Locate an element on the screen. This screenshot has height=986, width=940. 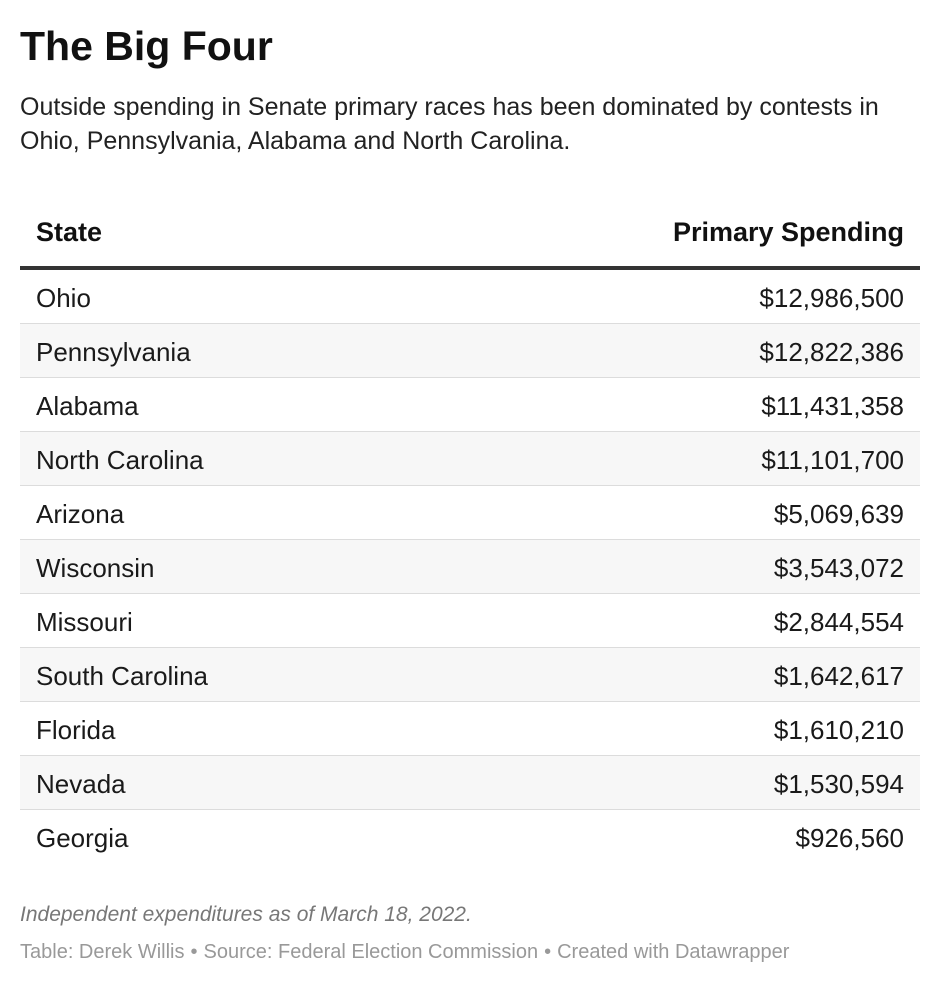
cell-primary-spending: $1,530,594 is located at coordinates (838, 784).